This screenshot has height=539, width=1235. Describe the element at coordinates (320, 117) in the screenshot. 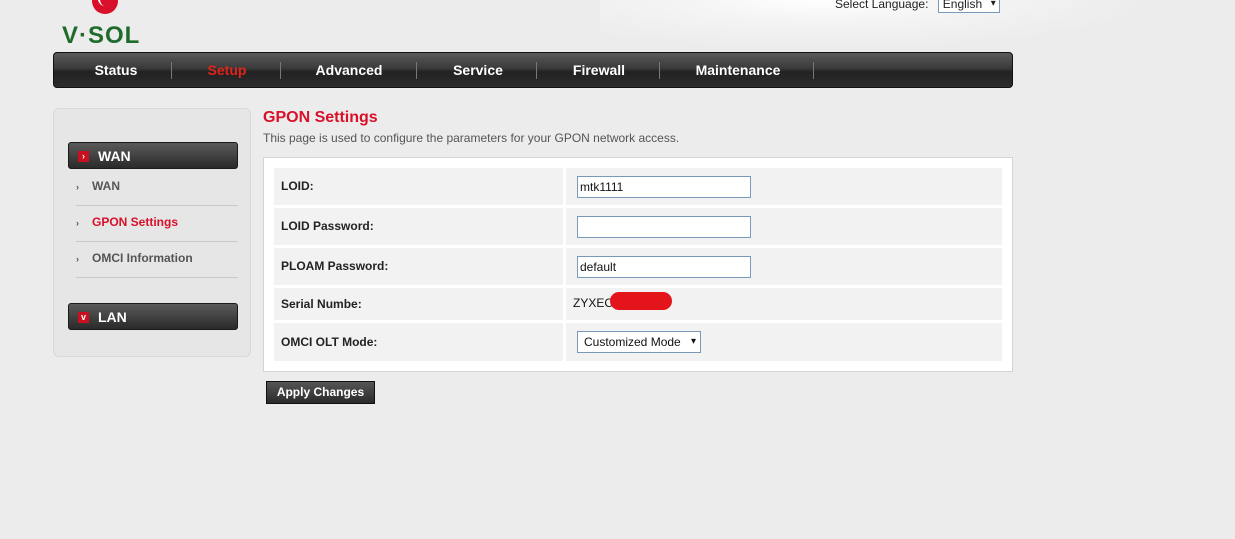

I see `page-title: GPON Settings` at that location.